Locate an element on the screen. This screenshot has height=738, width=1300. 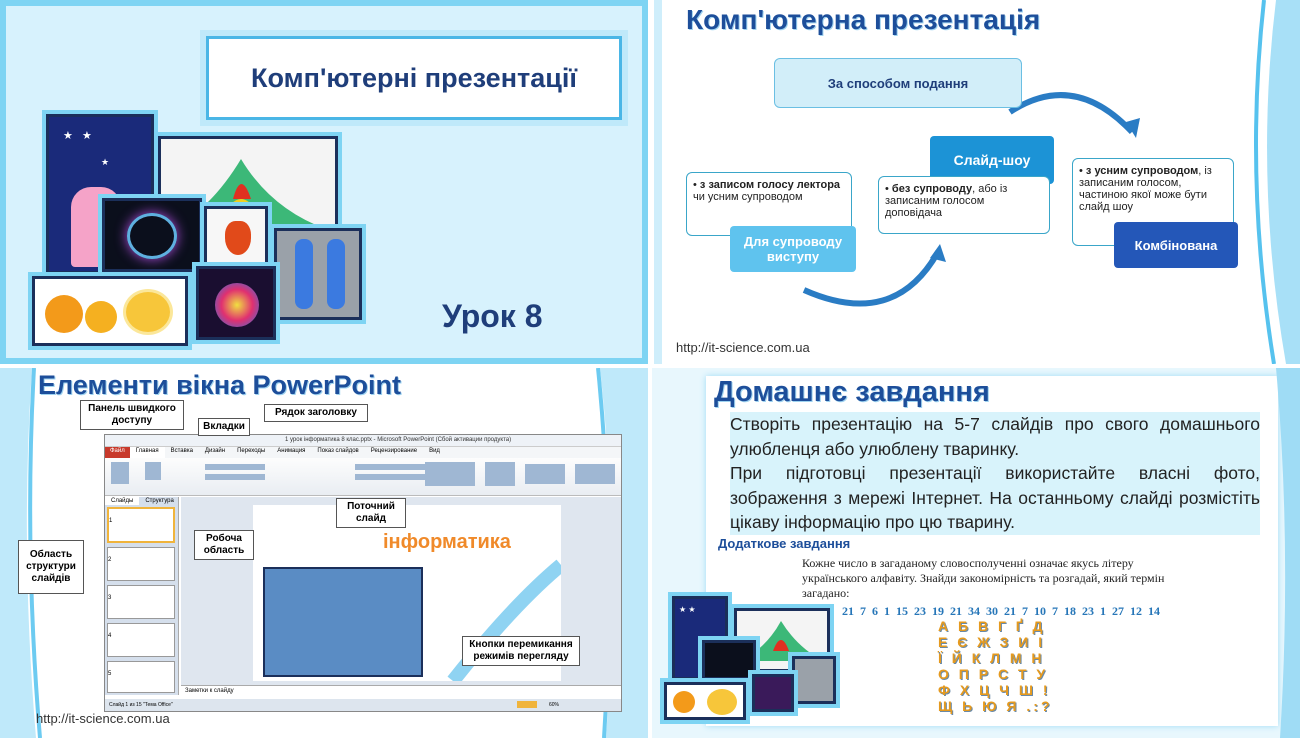
slide-thumbnail: 3 is located at coordinates (141, 602).